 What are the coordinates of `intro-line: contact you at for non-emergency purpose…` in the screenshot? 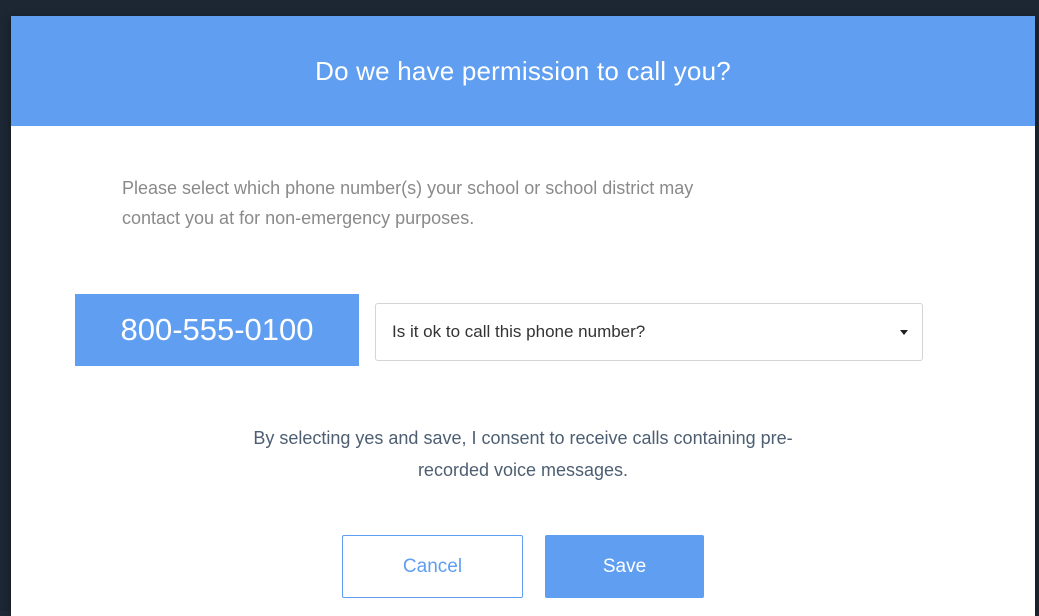 It's located at (298, 218).